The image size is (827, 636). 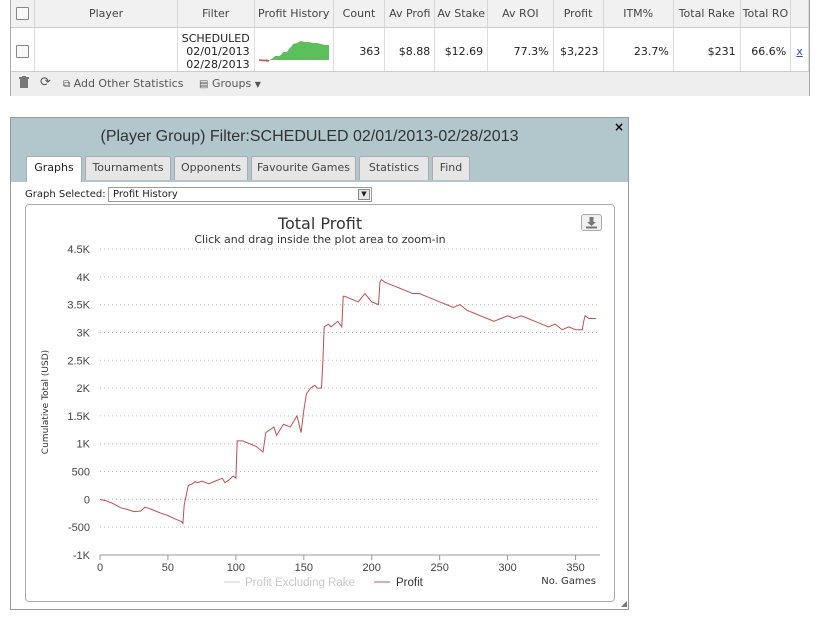 What do you see at coordinates (638, 14) in the screenshot?
I see `col-header-itm: ITM%` at bounding box center [638, 14].